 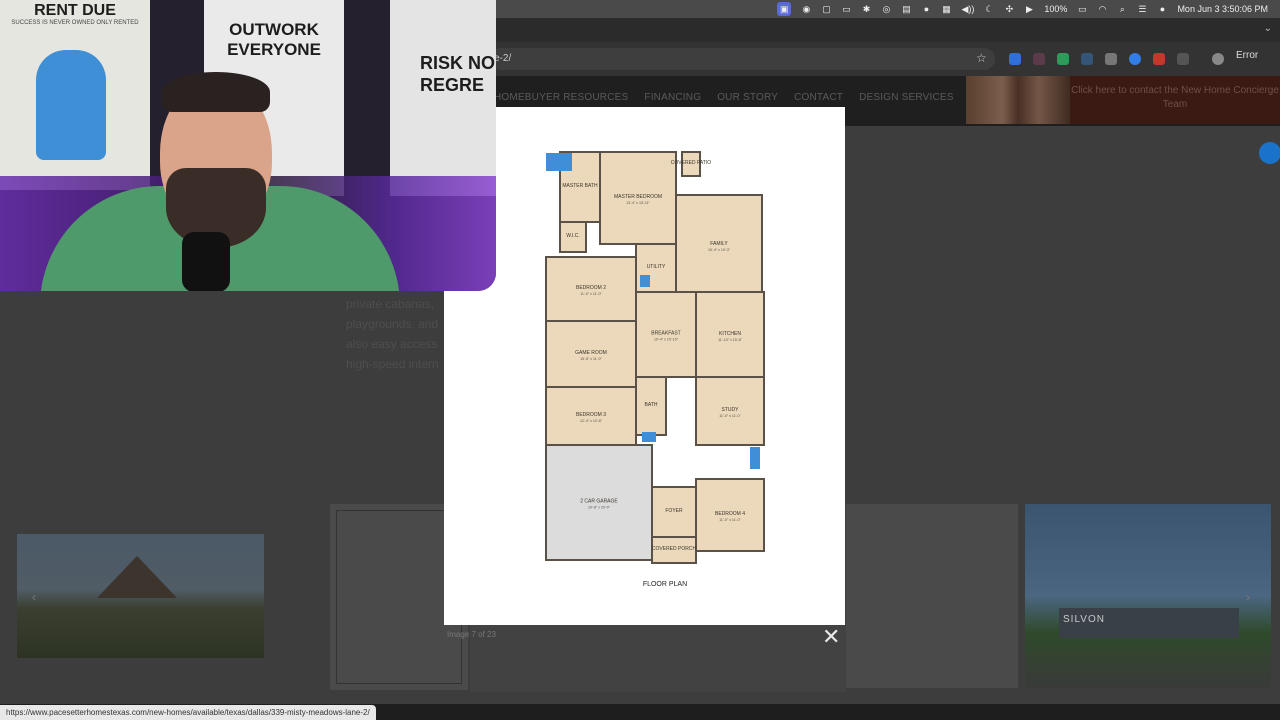 I want to click on room-label: FAMILY, so click(x=719, y=244).